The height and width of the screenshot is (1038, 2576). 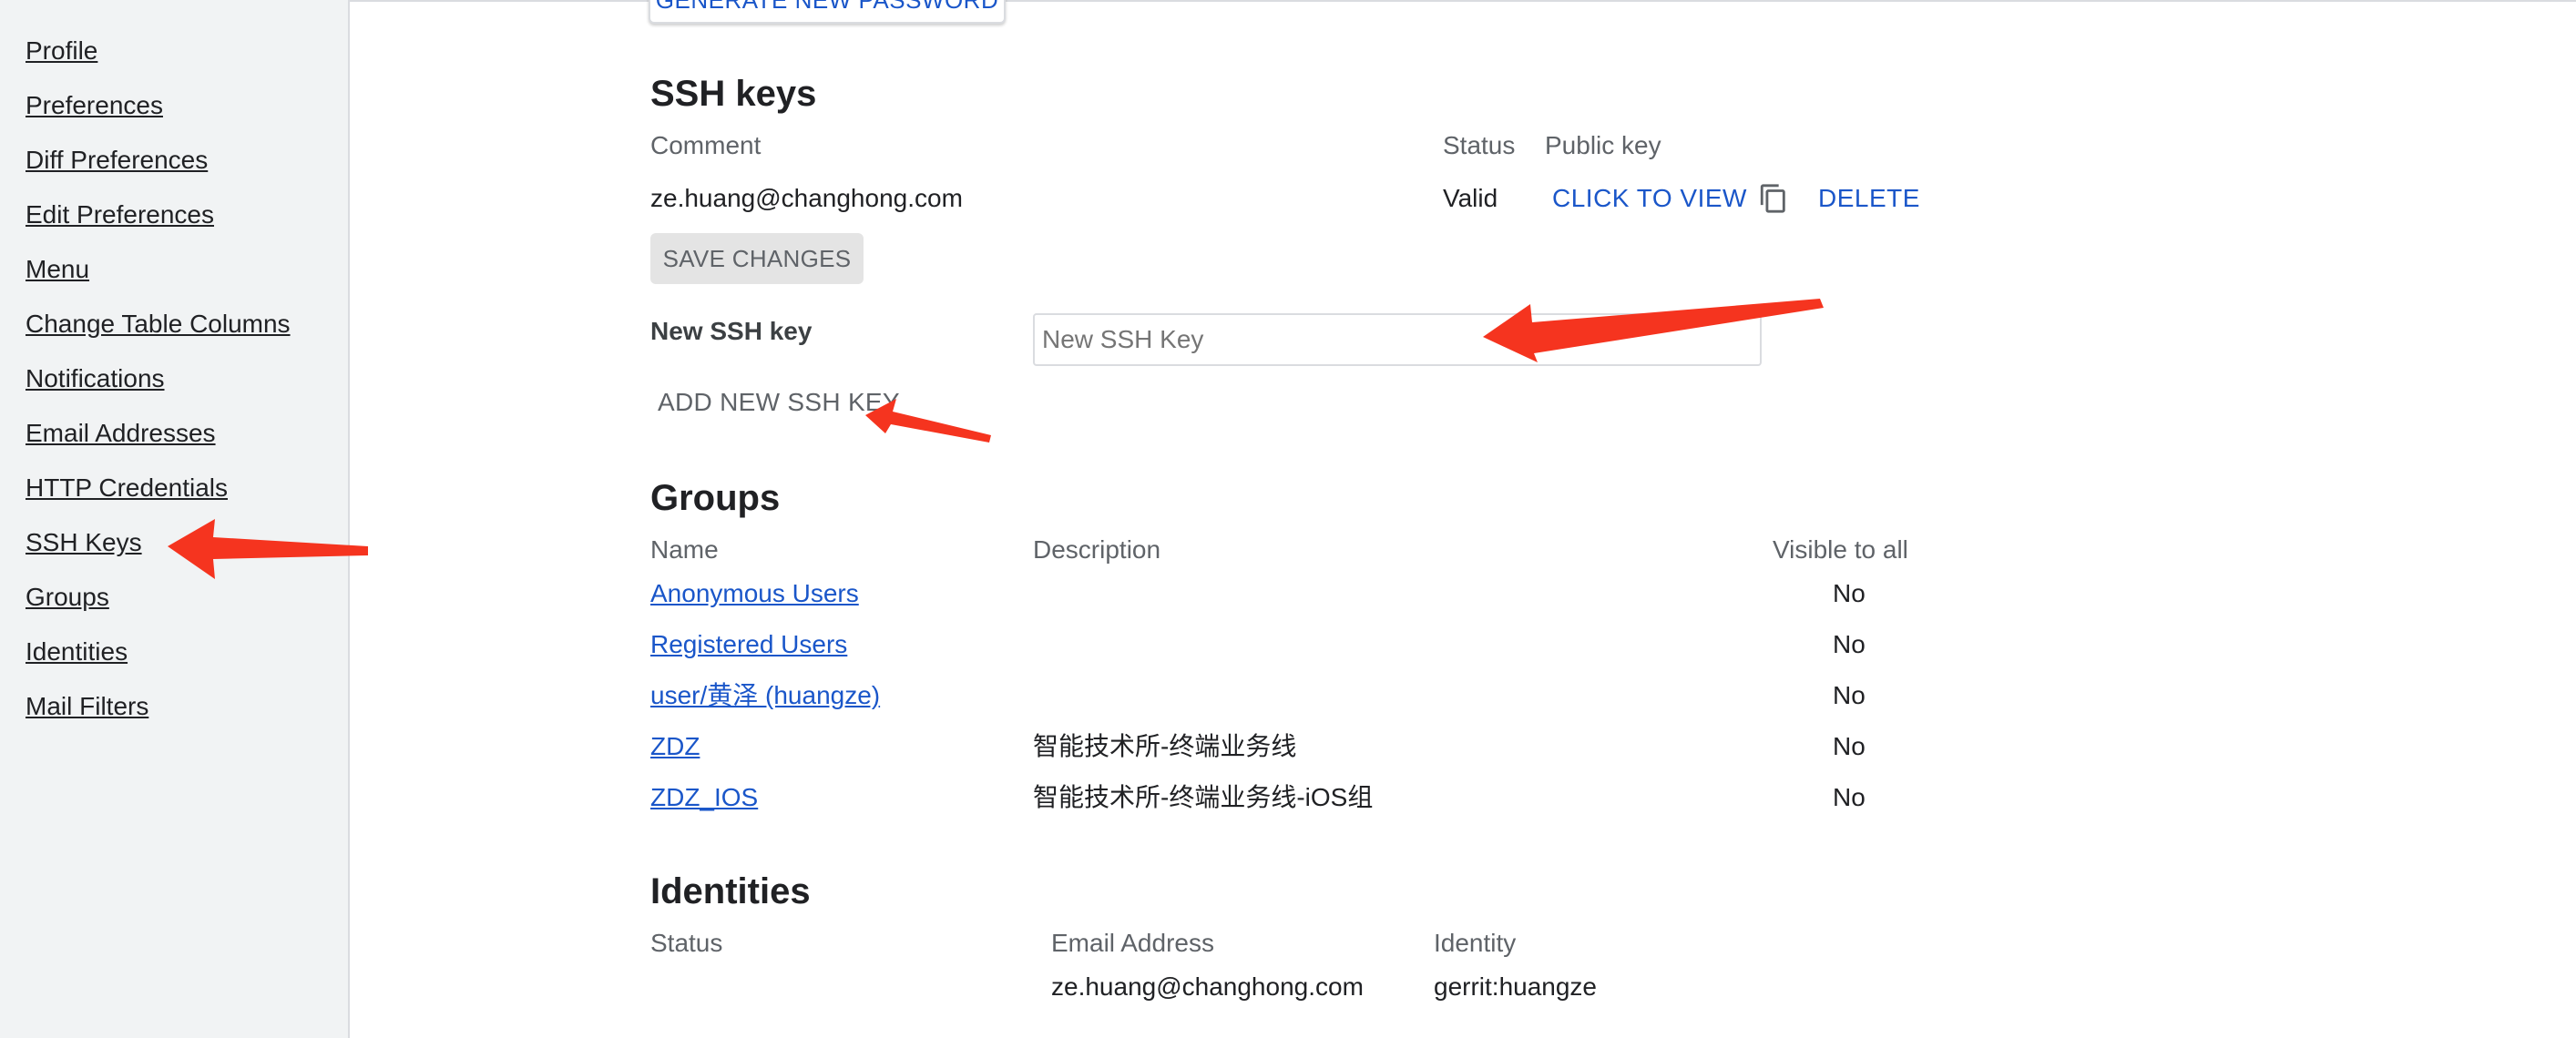 I want to click on groups-description-header: Description, so click(x=1097, y=550).